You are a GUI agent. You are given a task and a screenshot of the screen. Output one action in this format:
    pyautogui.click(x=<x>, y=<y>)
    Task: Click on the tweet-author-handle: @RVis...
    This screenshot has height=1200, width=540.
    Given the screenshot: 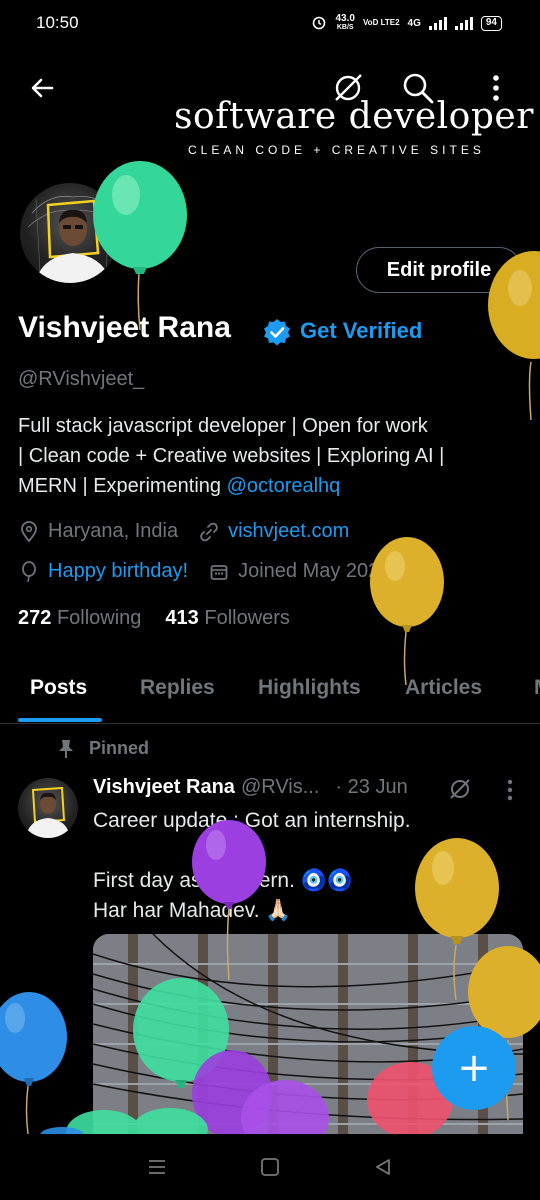 What is the action you would take?
    pyautogui.click(x=280, y=787)
    